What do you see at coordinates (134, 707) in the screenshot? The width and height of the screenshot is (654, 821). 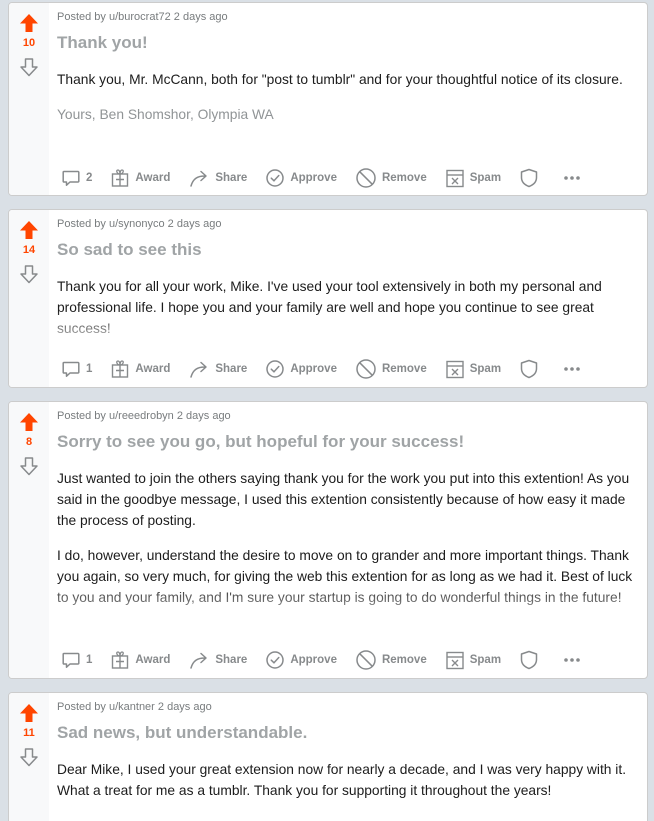 I see `post-meta: Posted by u/kantner 2 days ago` at bounding box center [134, 707].